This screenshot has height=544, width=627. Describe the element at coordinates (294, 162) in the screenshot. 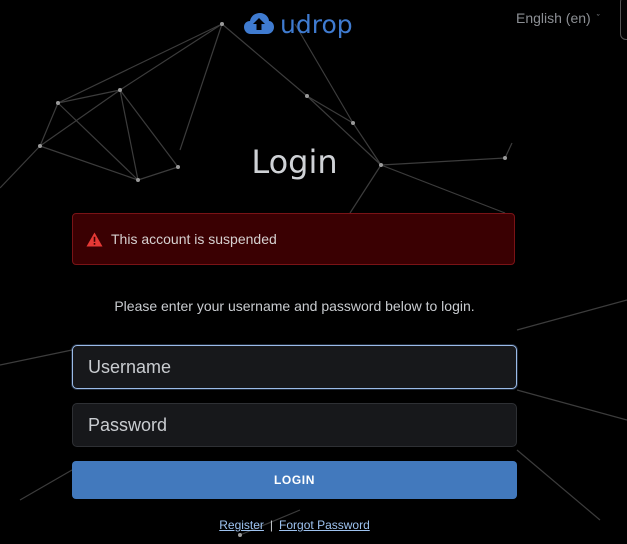

I see `page-title: Login` at that location.